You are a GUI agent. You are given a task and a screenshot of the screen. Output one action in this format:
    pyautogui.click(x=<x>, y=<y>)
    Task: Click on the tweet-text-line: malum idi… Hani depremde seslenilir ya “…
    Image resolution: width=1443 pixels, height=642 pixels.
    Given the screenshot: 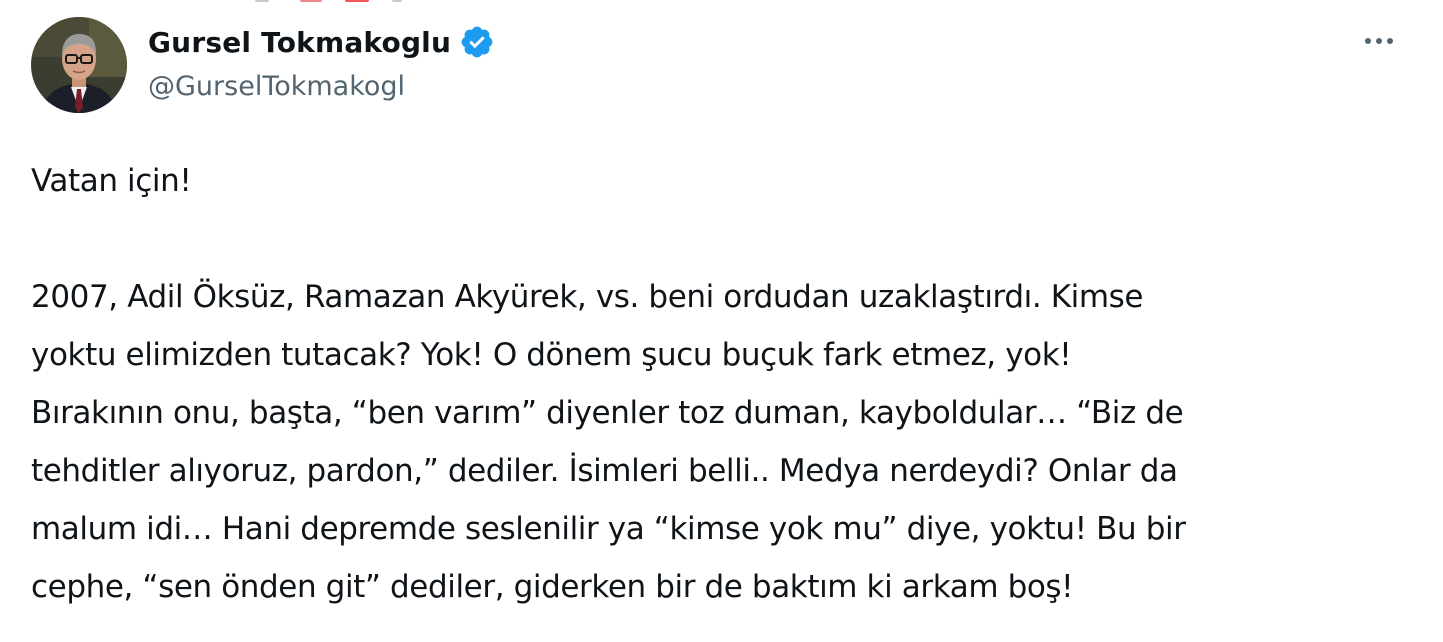 What is the action you would take?
    pyautogui.click(x=608, y=529)
    